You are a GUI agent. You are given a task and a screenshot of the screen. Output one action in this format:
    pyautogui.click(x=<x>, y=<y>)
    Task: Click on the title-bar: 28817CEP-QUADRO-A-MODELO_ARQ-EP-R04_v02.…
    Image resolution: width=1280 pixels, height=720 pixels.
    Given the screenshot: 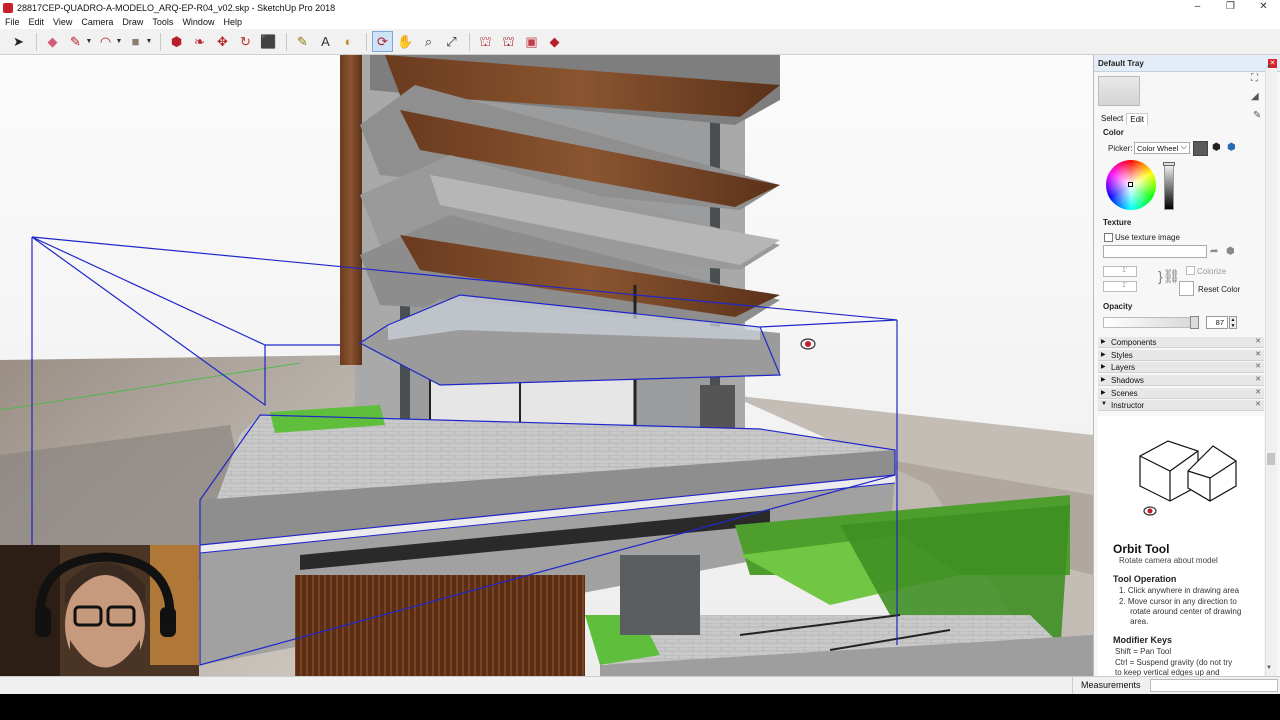 What is the action you would take?
    pyautogui.click(x=640, y=7)
    